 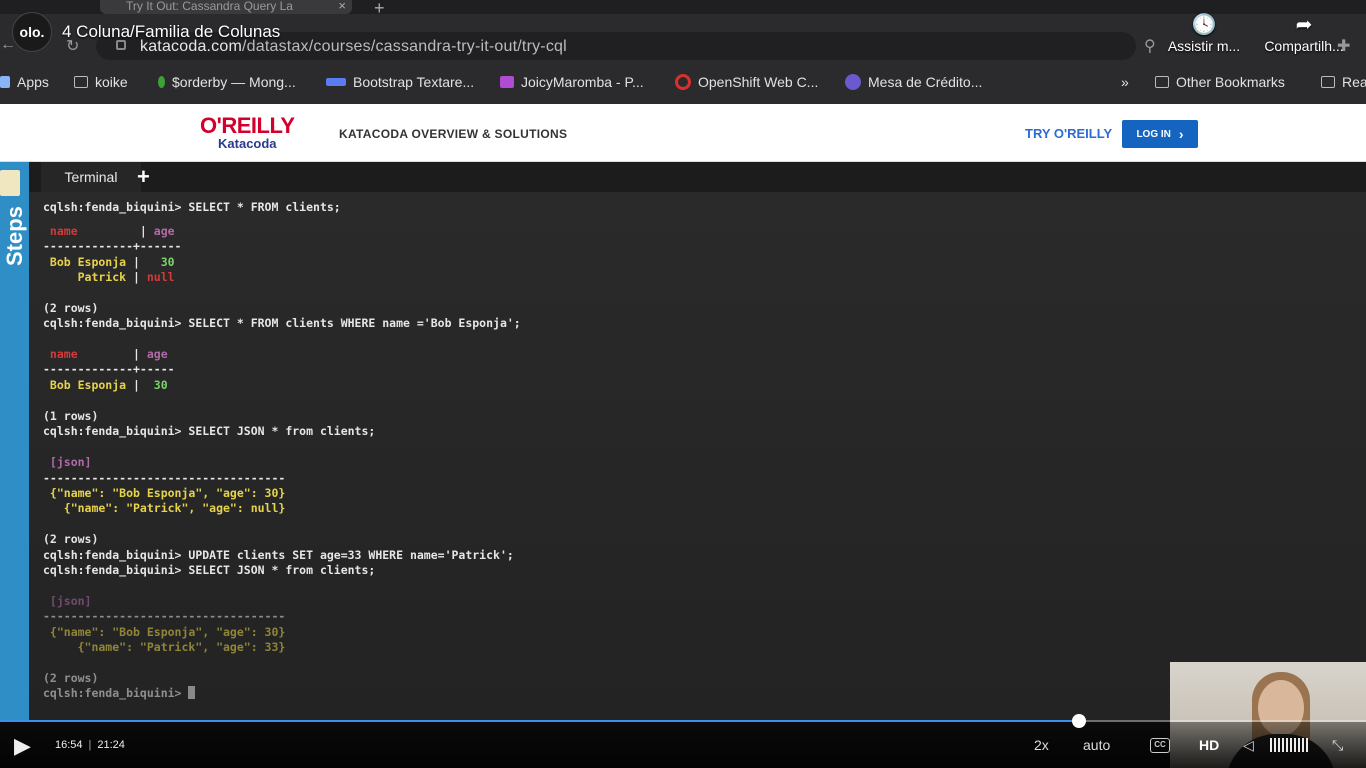 What do you see at coordinates (1209, 745) in the screenshot?
I see `hd-button: HD` at bounding box center [1209, 745].